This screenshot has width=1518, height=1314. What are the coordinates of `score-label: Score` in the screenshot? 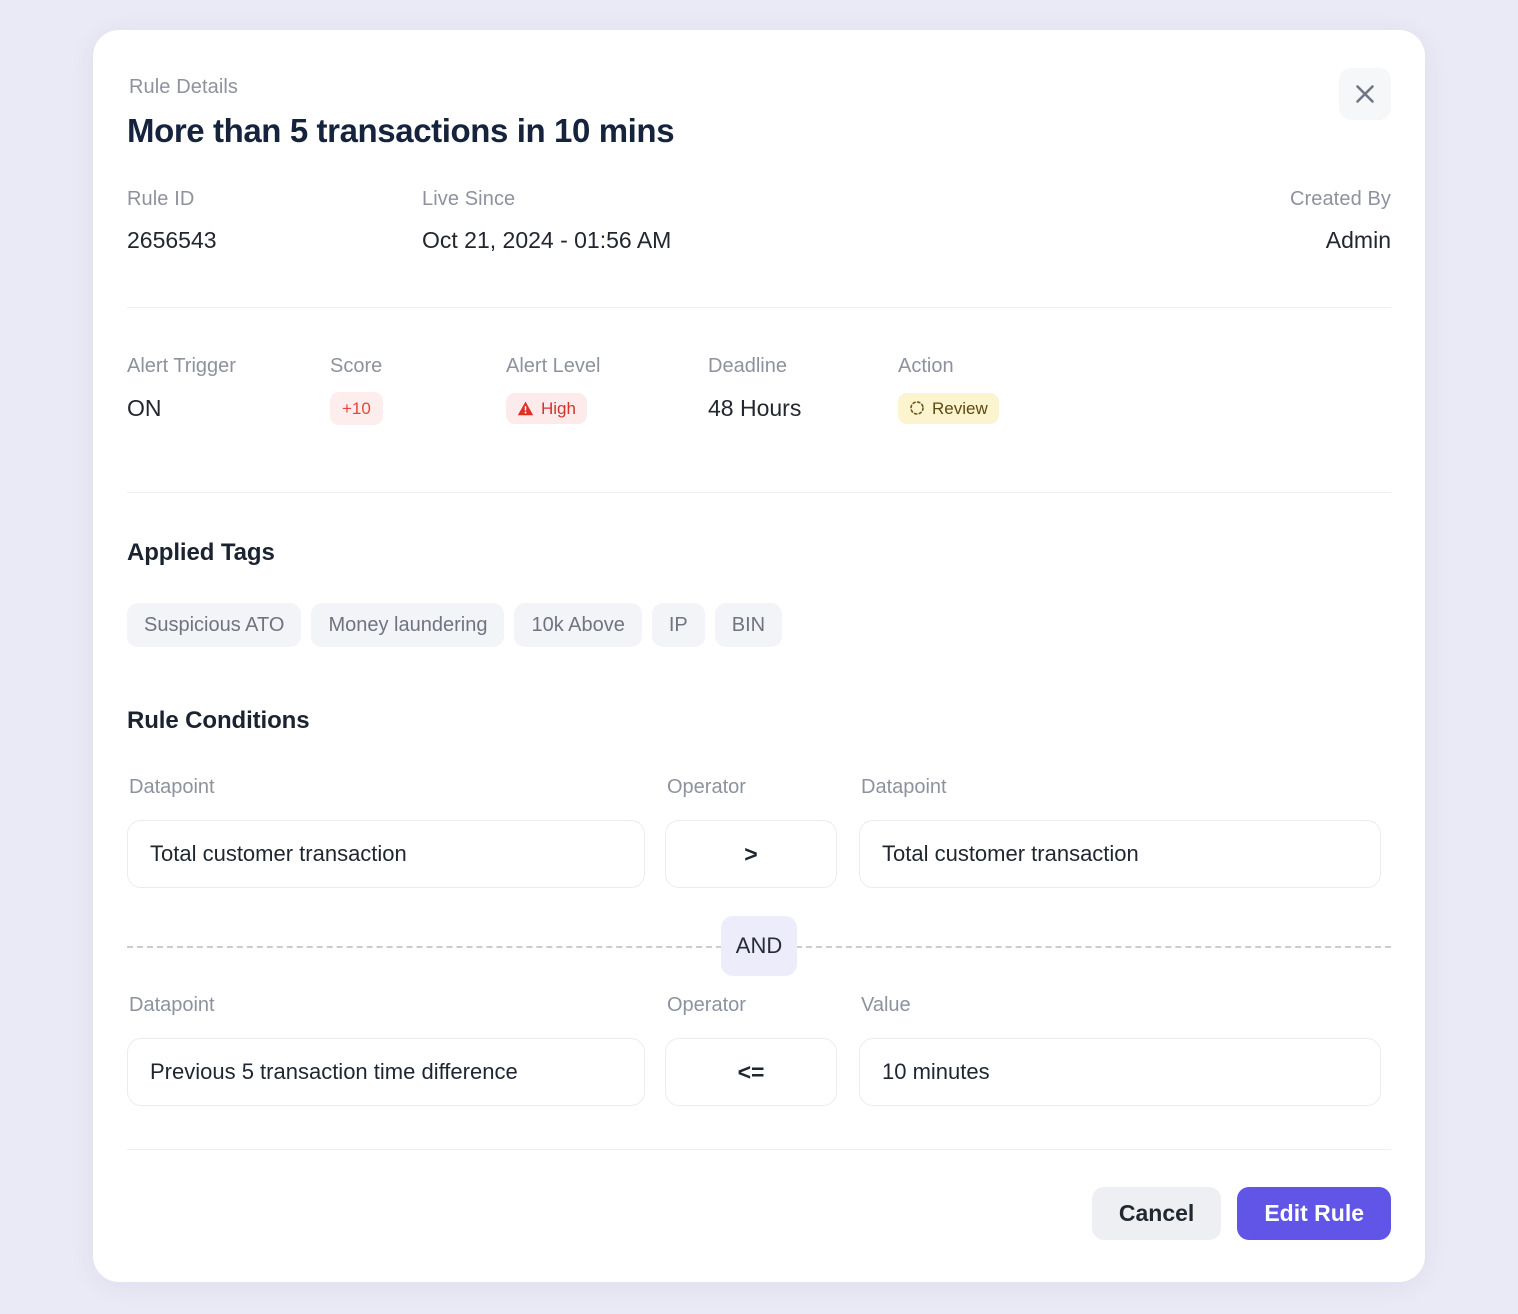 It's located at (356, 366).